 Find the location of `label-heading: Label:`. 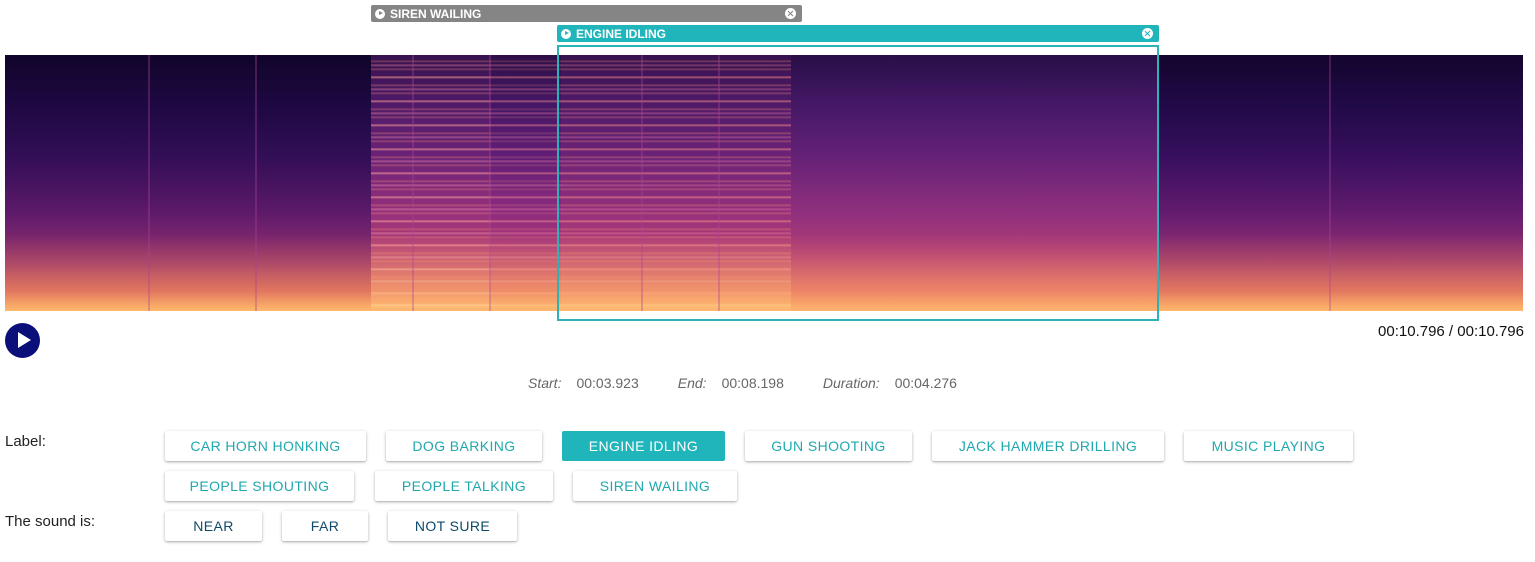

label-heading: Label: is located at coordinates (25, 441).